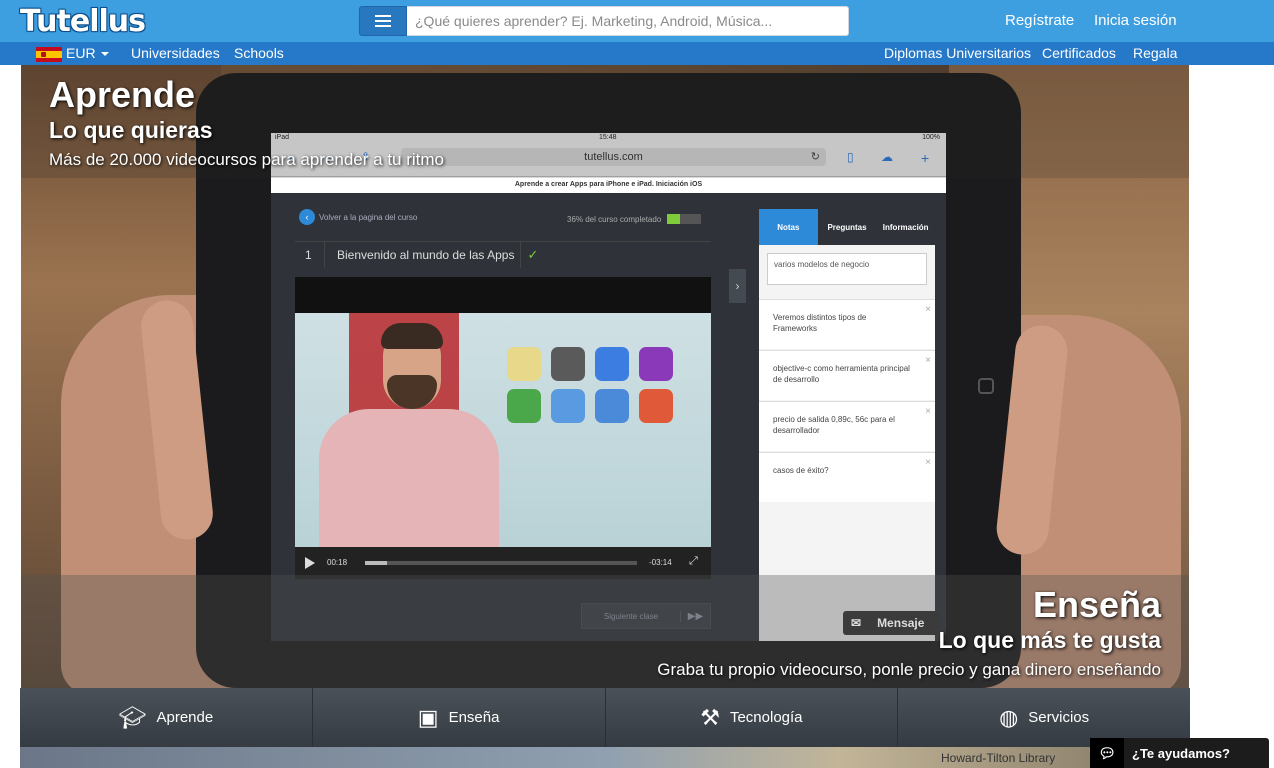 The width and height of the screenshot is (1274, 768). What do you see at coordinates (801, 470) in the screenshot?
I see `note-text: casos de éxito?` at bounding box center [801, 470].